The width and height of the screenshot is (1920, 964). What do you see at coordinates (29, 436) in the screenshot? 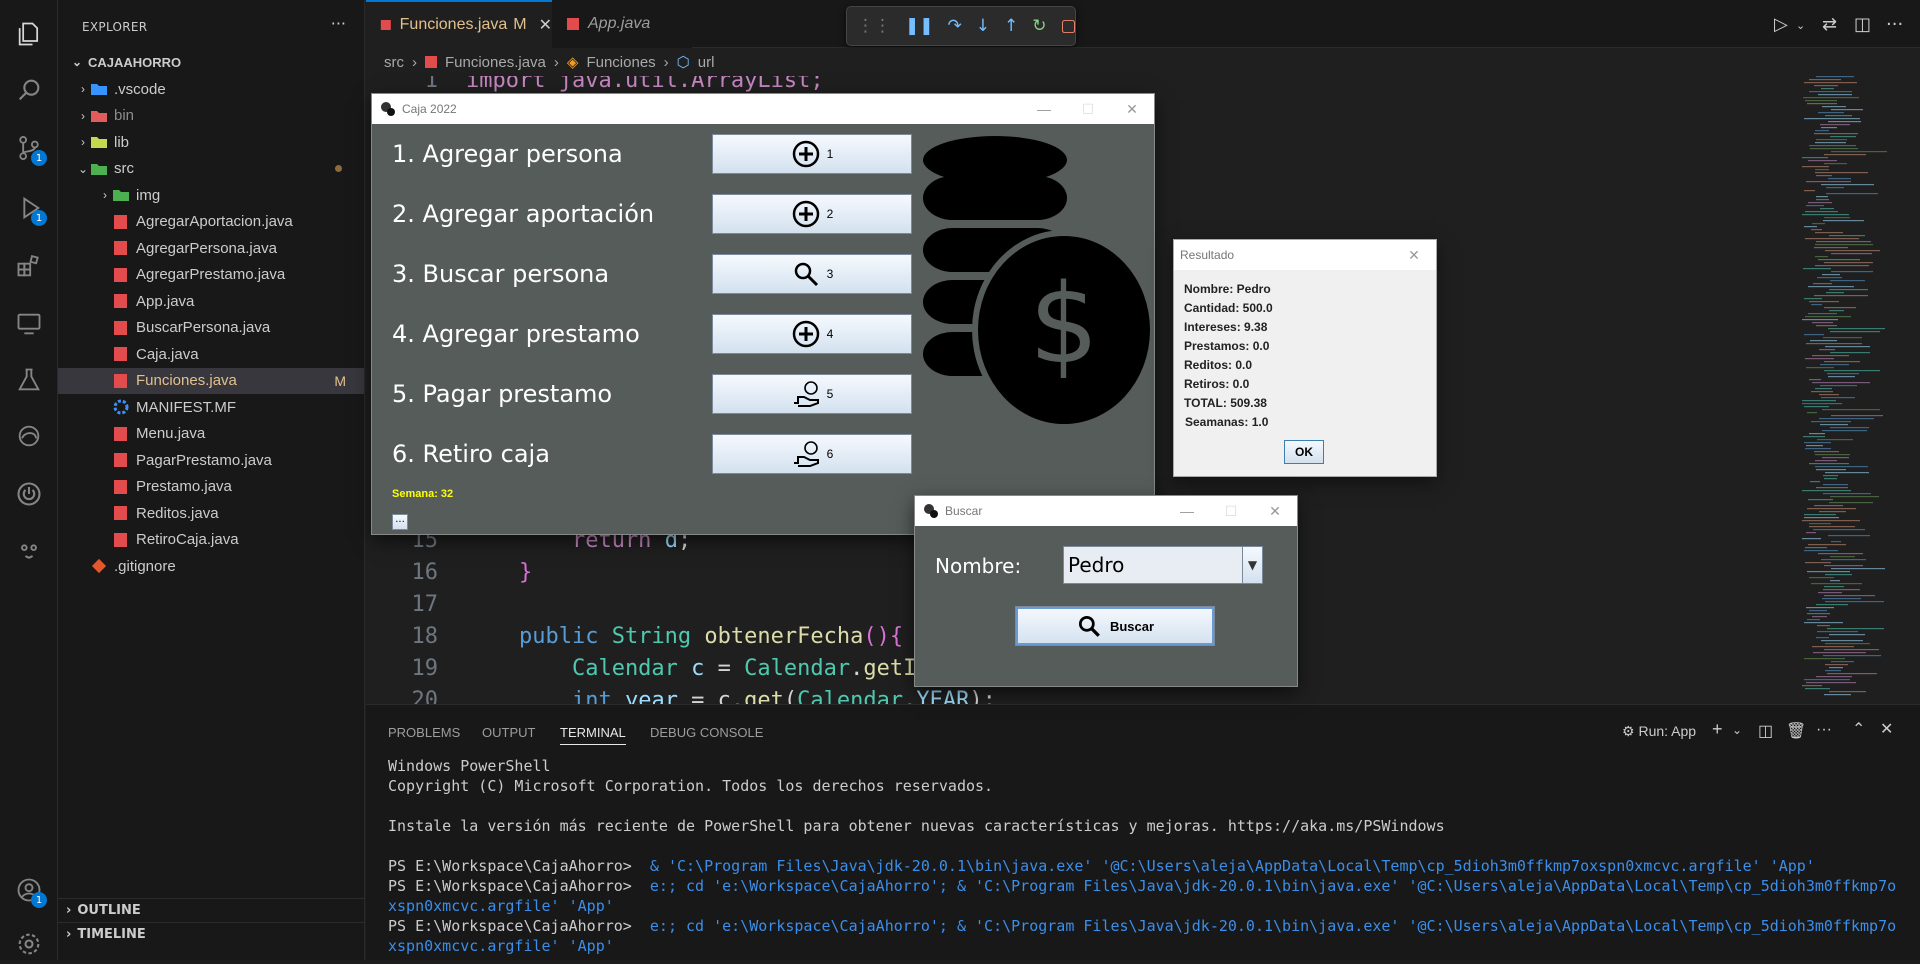
I see `edge-icon` at bounding box center [29, 436].